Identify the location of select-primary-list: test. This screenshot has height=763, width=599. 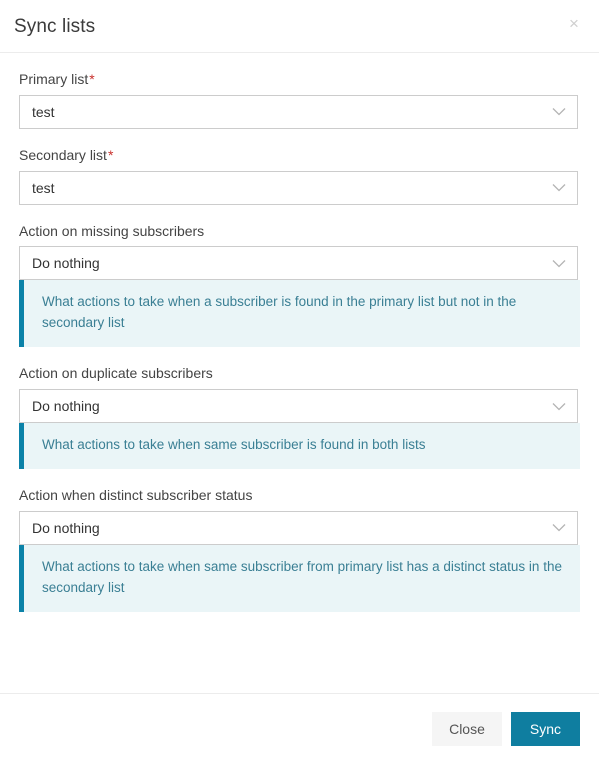
(298, 111).